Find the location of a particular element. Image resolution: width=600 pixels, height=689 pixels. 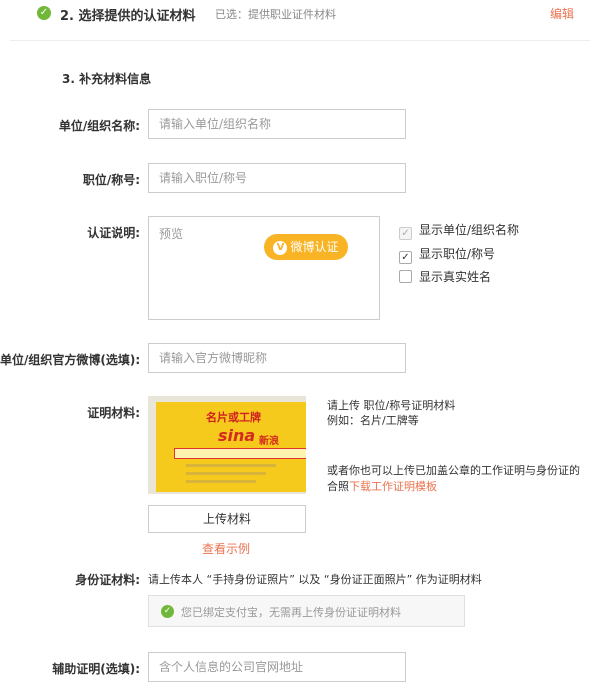

proof-label: 证明材料: is located at coordinates (113, 413).